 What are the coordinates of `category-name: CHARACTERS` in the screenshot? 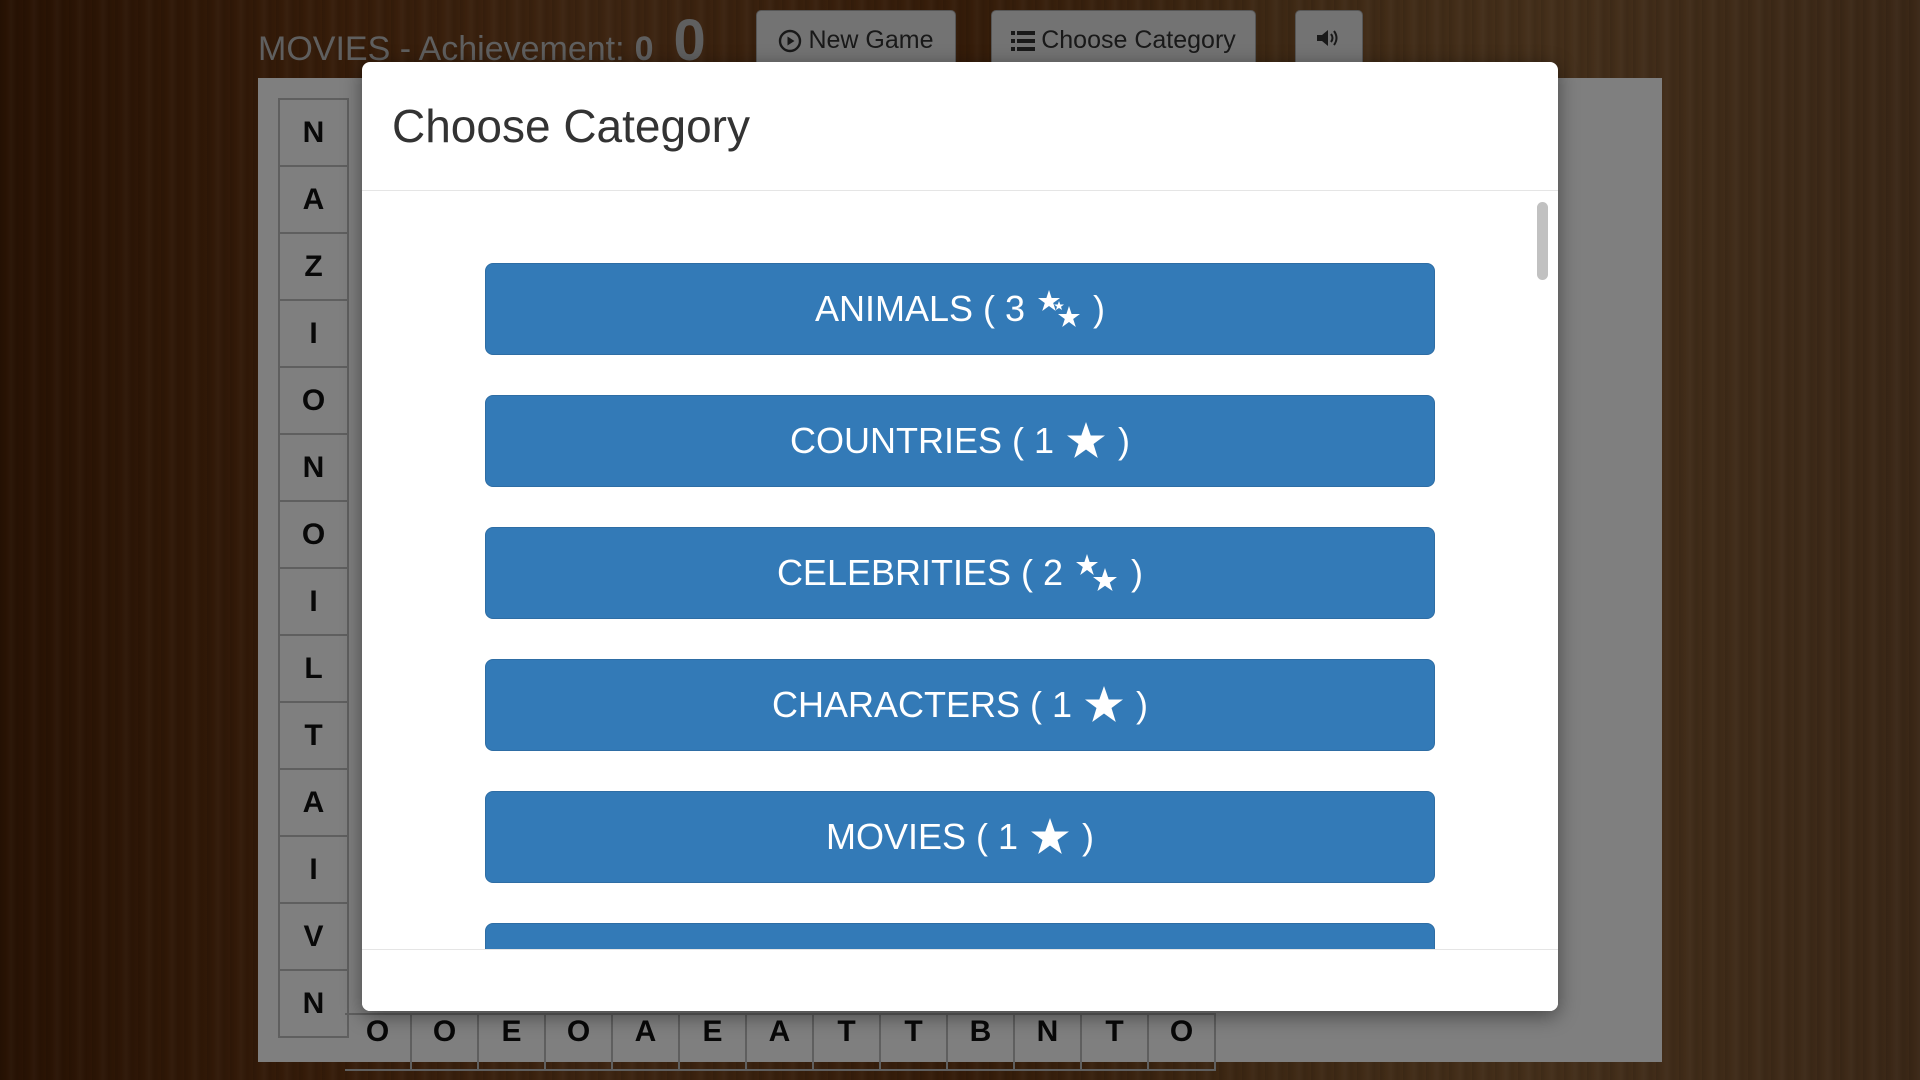 It's located at (895, 704).